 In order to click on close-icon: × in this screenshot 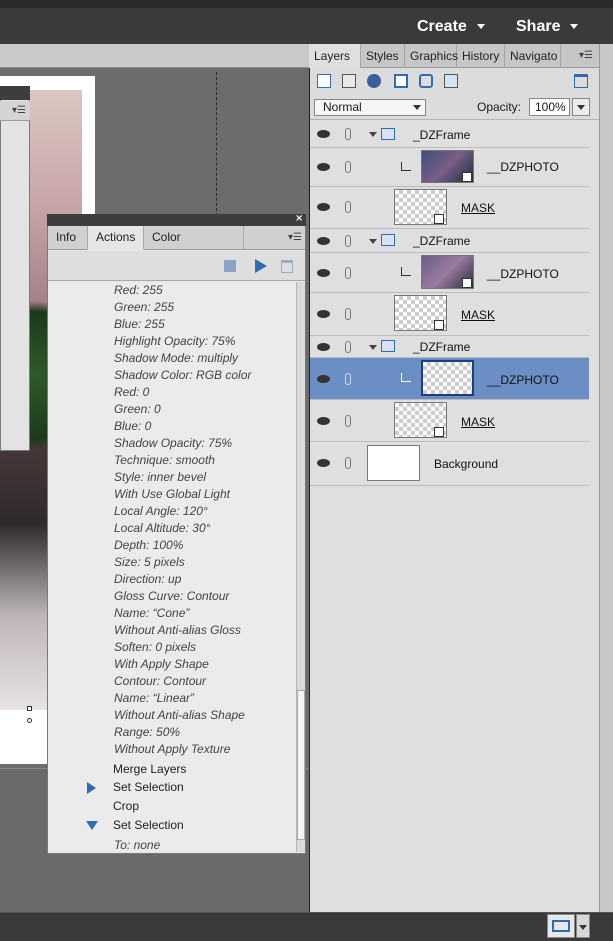, I will do `click(299, 218)`.